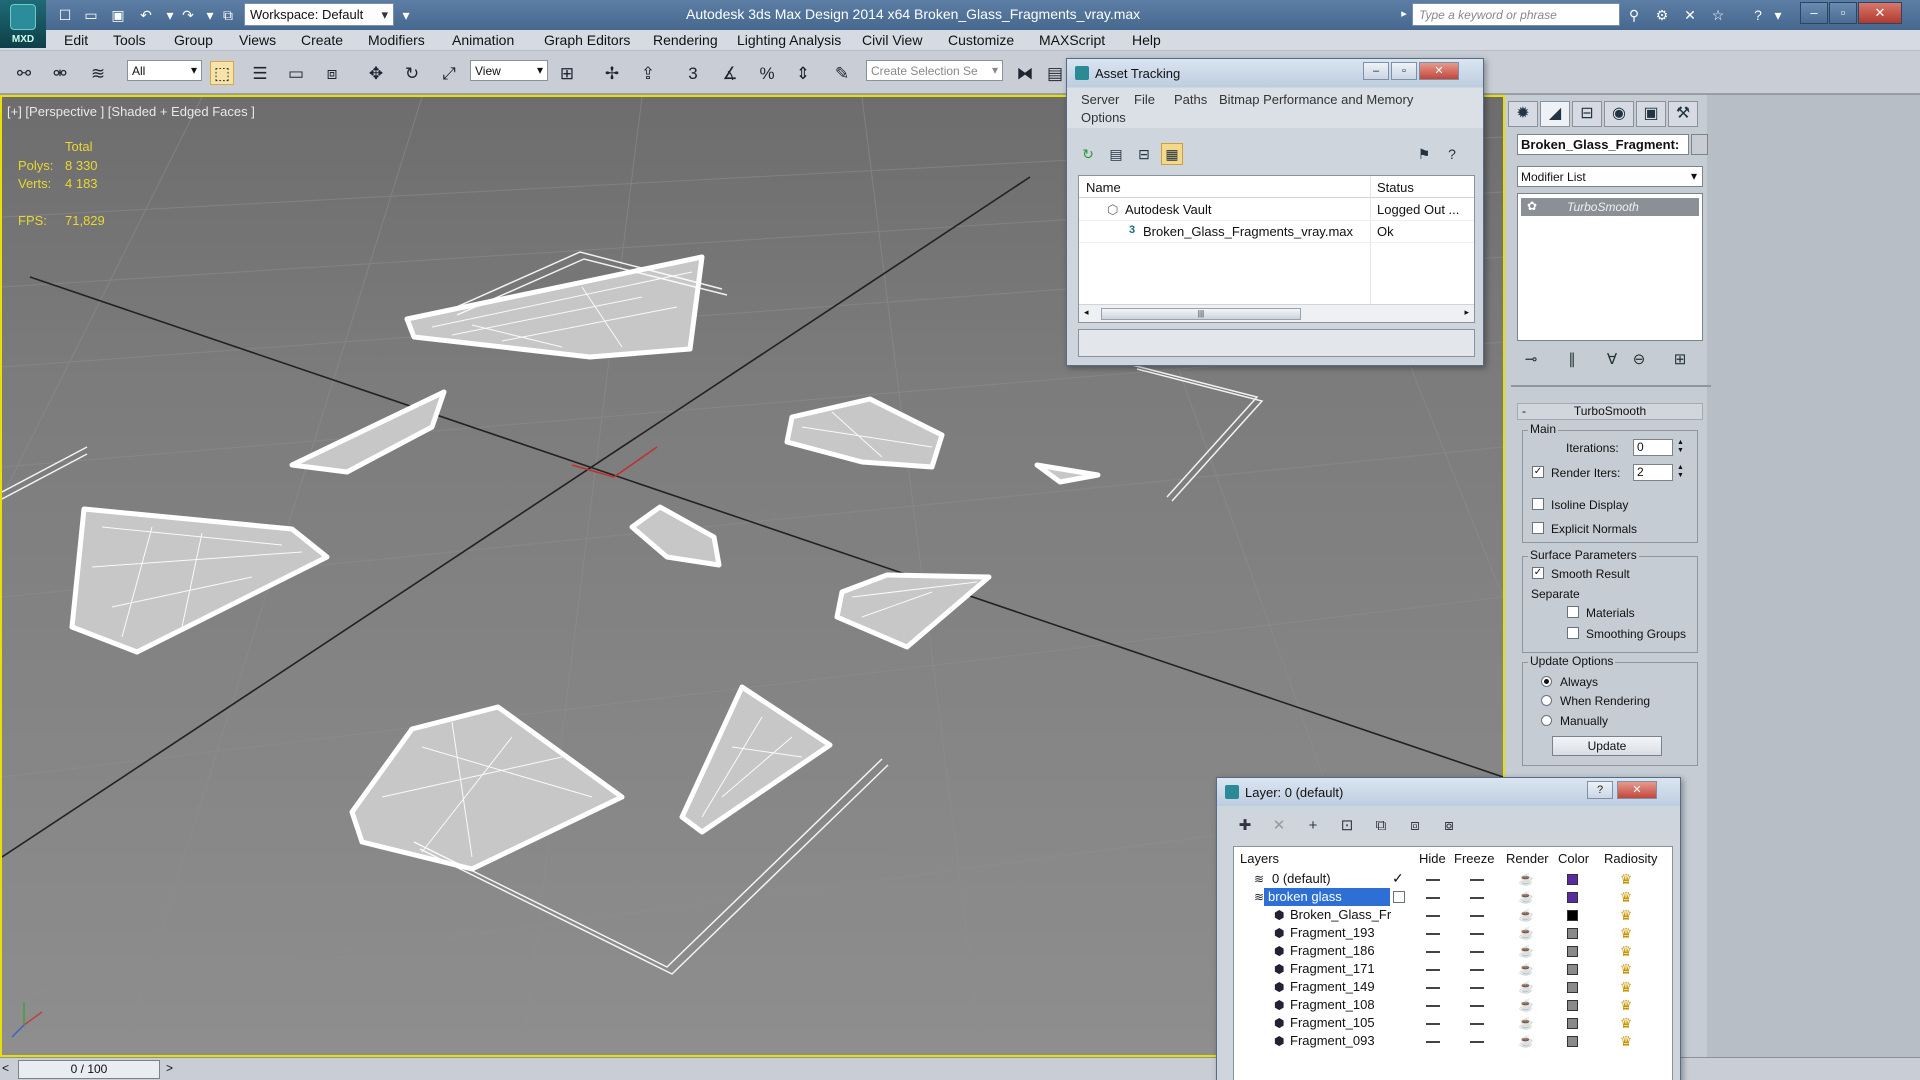  Describe the element at coordinates (1398, 878) in the screenshot. I see `current-layer-check-icon: ✓` at that location.